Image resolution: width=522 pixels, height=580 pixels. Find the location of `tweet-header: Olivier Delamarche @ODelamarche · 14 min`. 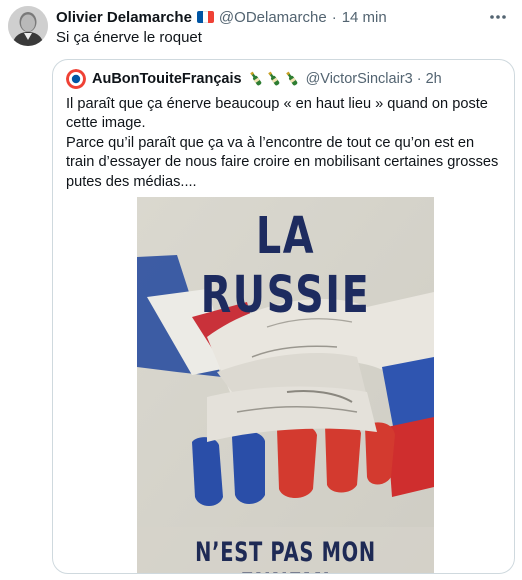

tweet-header: Olivier Delamarche @ODelamarche · 14 min is located at coordinates (269, 17).